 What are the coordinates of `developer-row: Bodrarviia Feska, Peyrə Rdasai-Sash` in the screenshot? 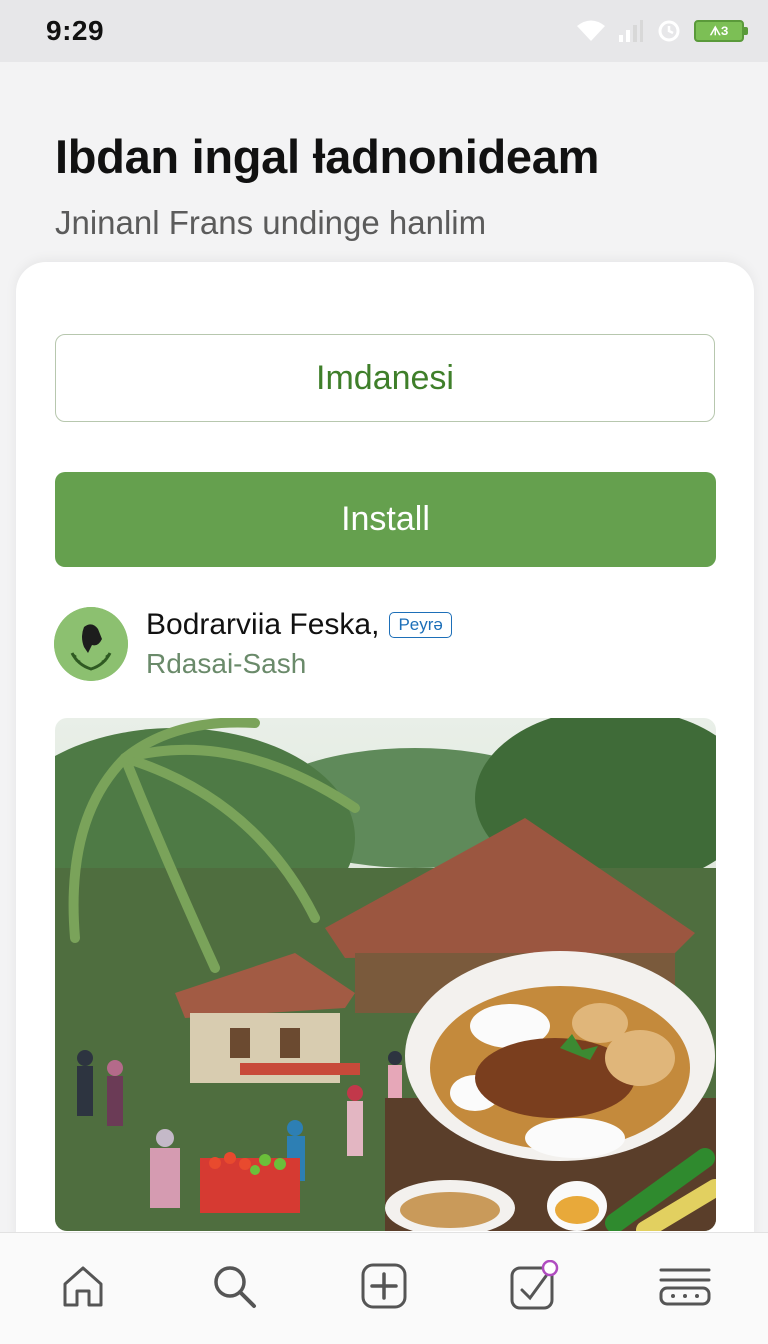 It's located at (253, 644).